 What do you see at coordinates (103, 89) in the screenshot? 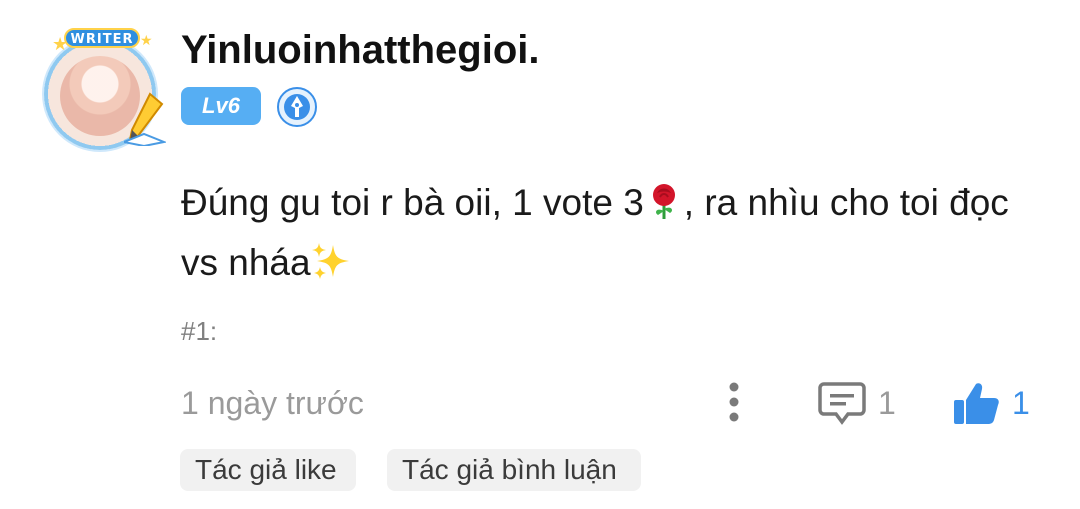
I see `avatar: WRITER ★ ★` at bounding box center [103, 89].